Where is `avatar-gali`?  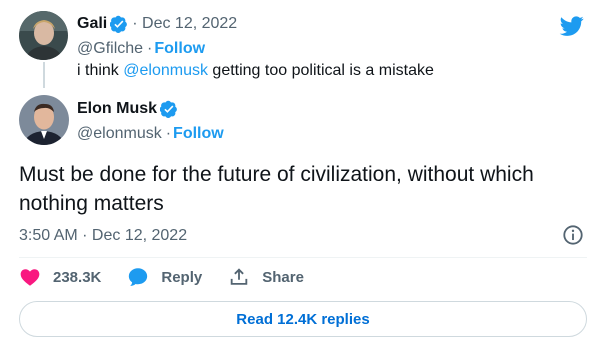
avatar-gali is located at coordinates (43, 35).